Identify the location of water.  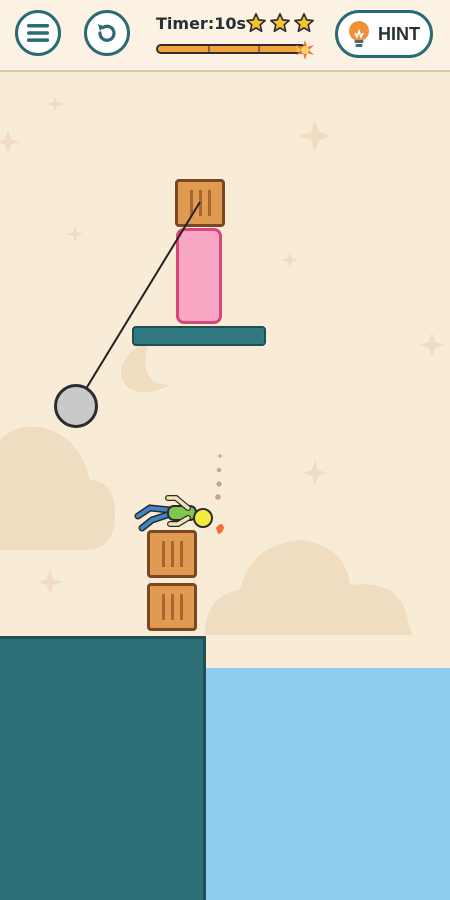
(328, 784).